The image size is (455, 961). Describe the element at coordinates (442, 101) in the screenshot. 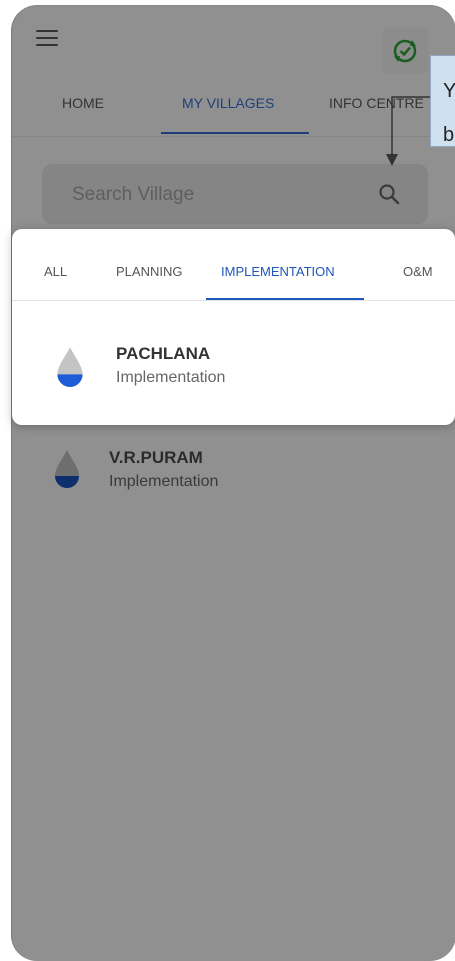

I see `tooltip-callout: Y b` at that location.